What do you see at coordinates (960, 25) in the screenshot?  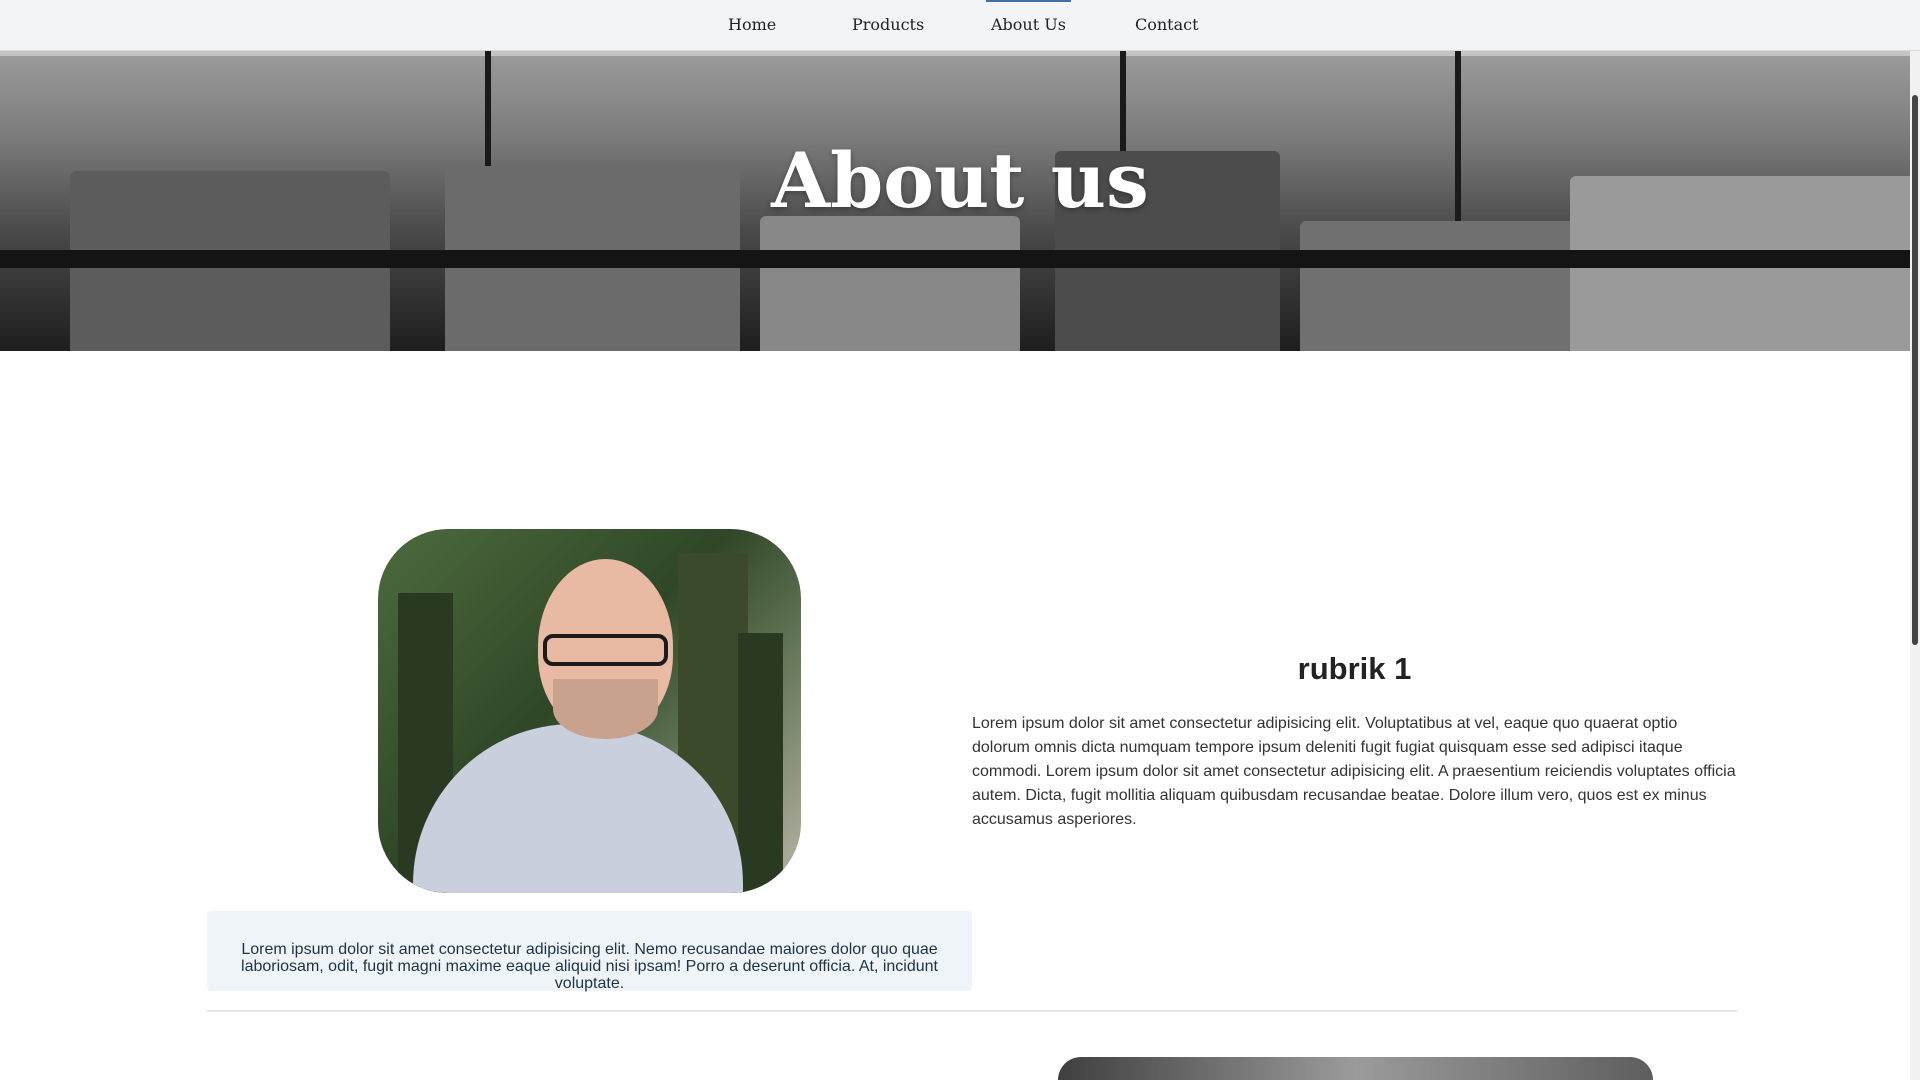 I see `top-navigation: Home Products About Us Contact` at bounding box center [960, 25].